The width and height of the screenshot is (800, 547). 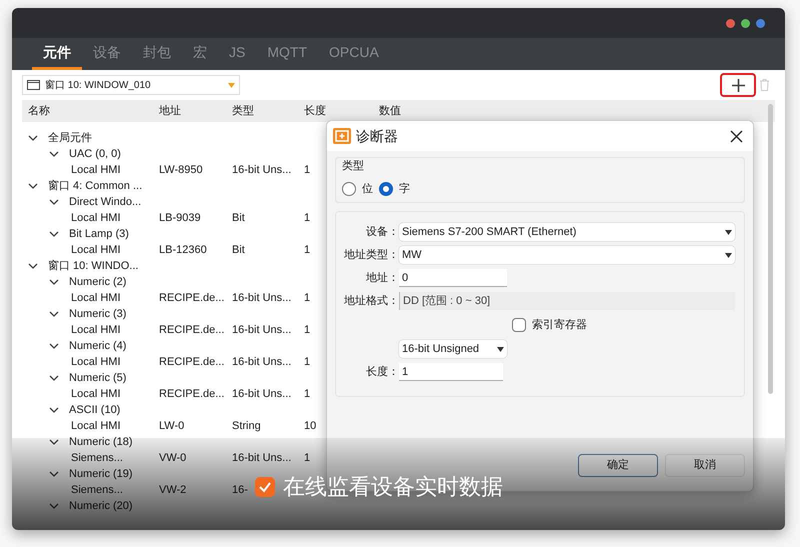 I want to click on tab: 元件, so click(x=57, y=54).